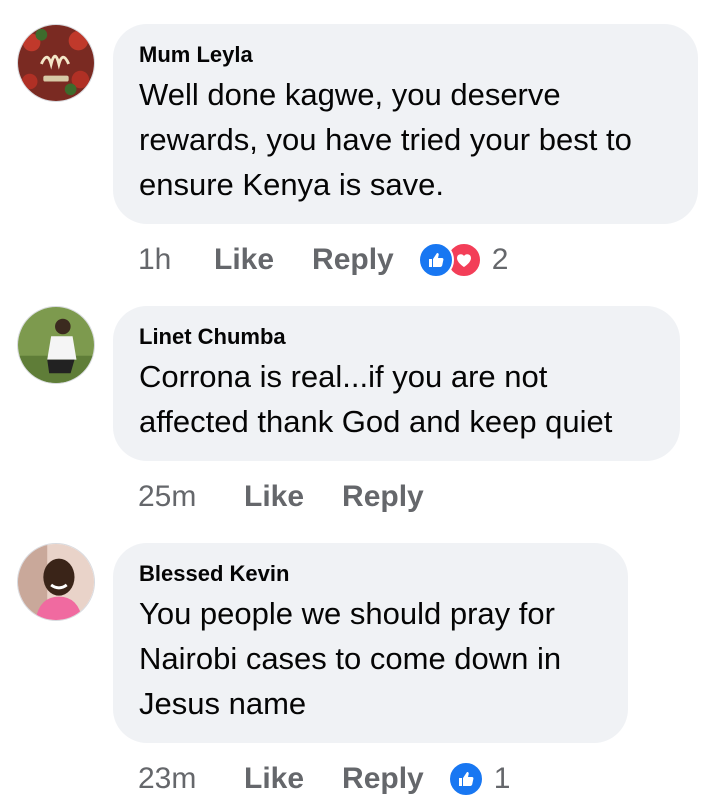  Describe the element at coordinates (191, 497) in the screenshot. I see `comment-time: 25m` at that location.